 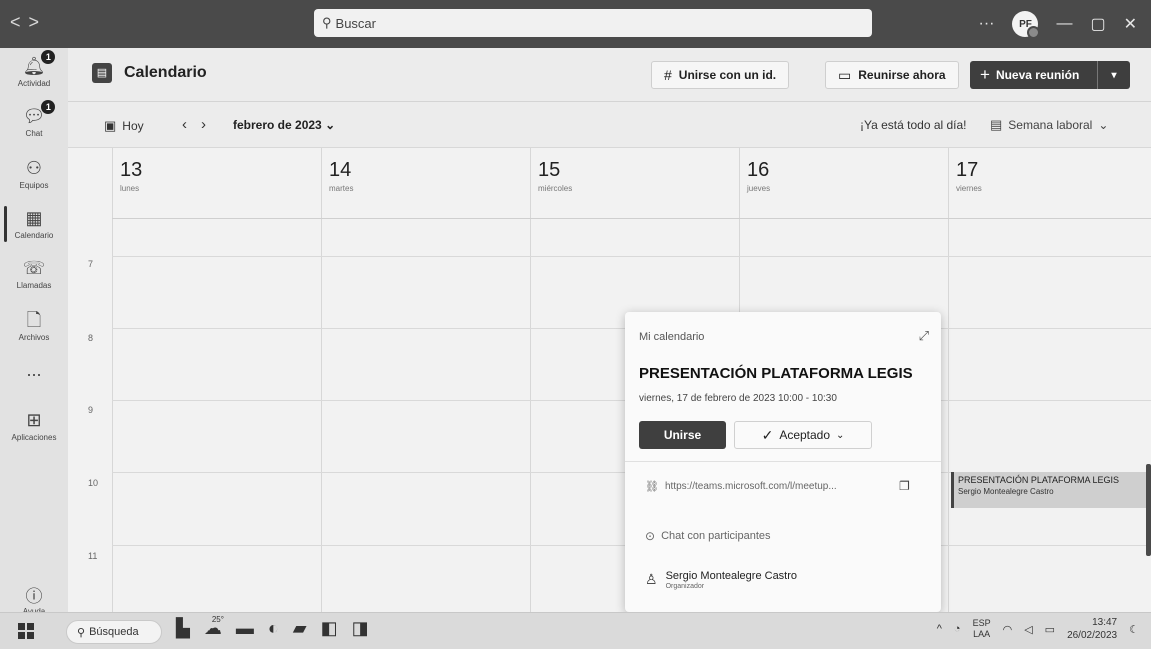 What do you see at coordinates (340, 170) in the screenshot?
I see `day-number: 14` at bounding box center [340, 170].